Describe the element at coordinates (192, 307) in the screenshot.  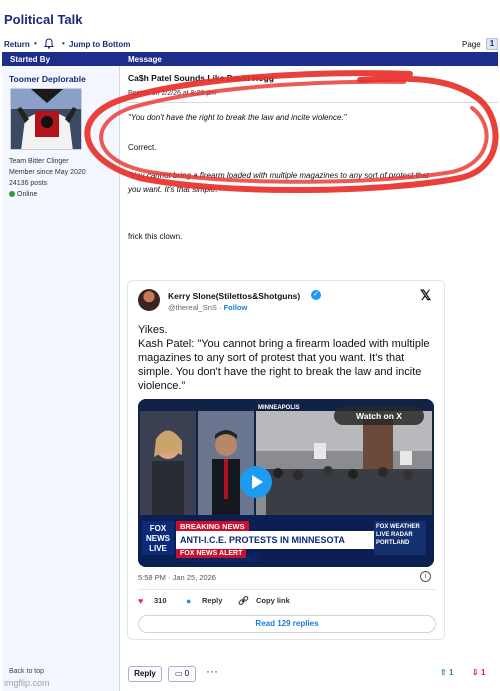
I see `tweet-handle: @thereal_SnS` at that location.